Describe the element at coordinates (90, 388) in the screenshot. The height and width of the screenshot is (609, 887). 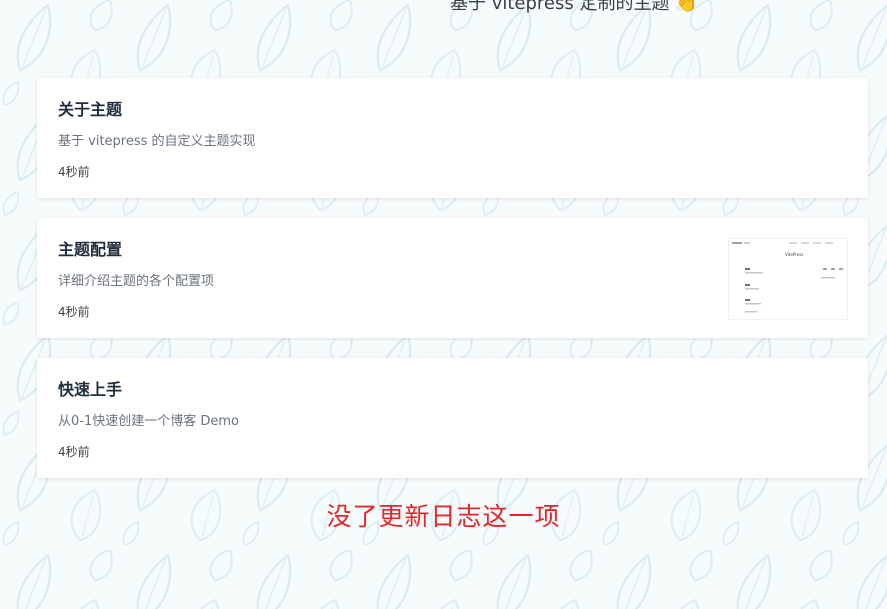
I see `article-title: 快速上手` at that location.